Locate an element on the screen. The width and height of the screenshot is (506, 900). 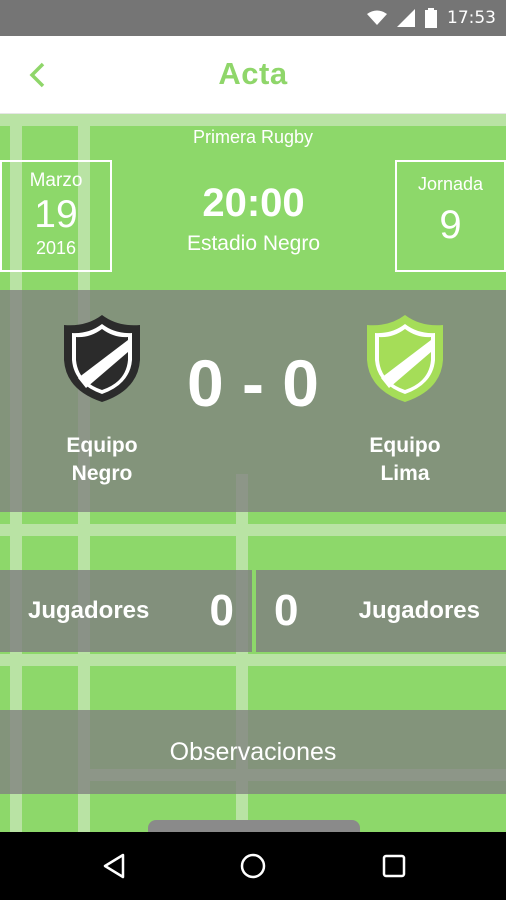
date-day: 19 is located at coordinates (56, 214).